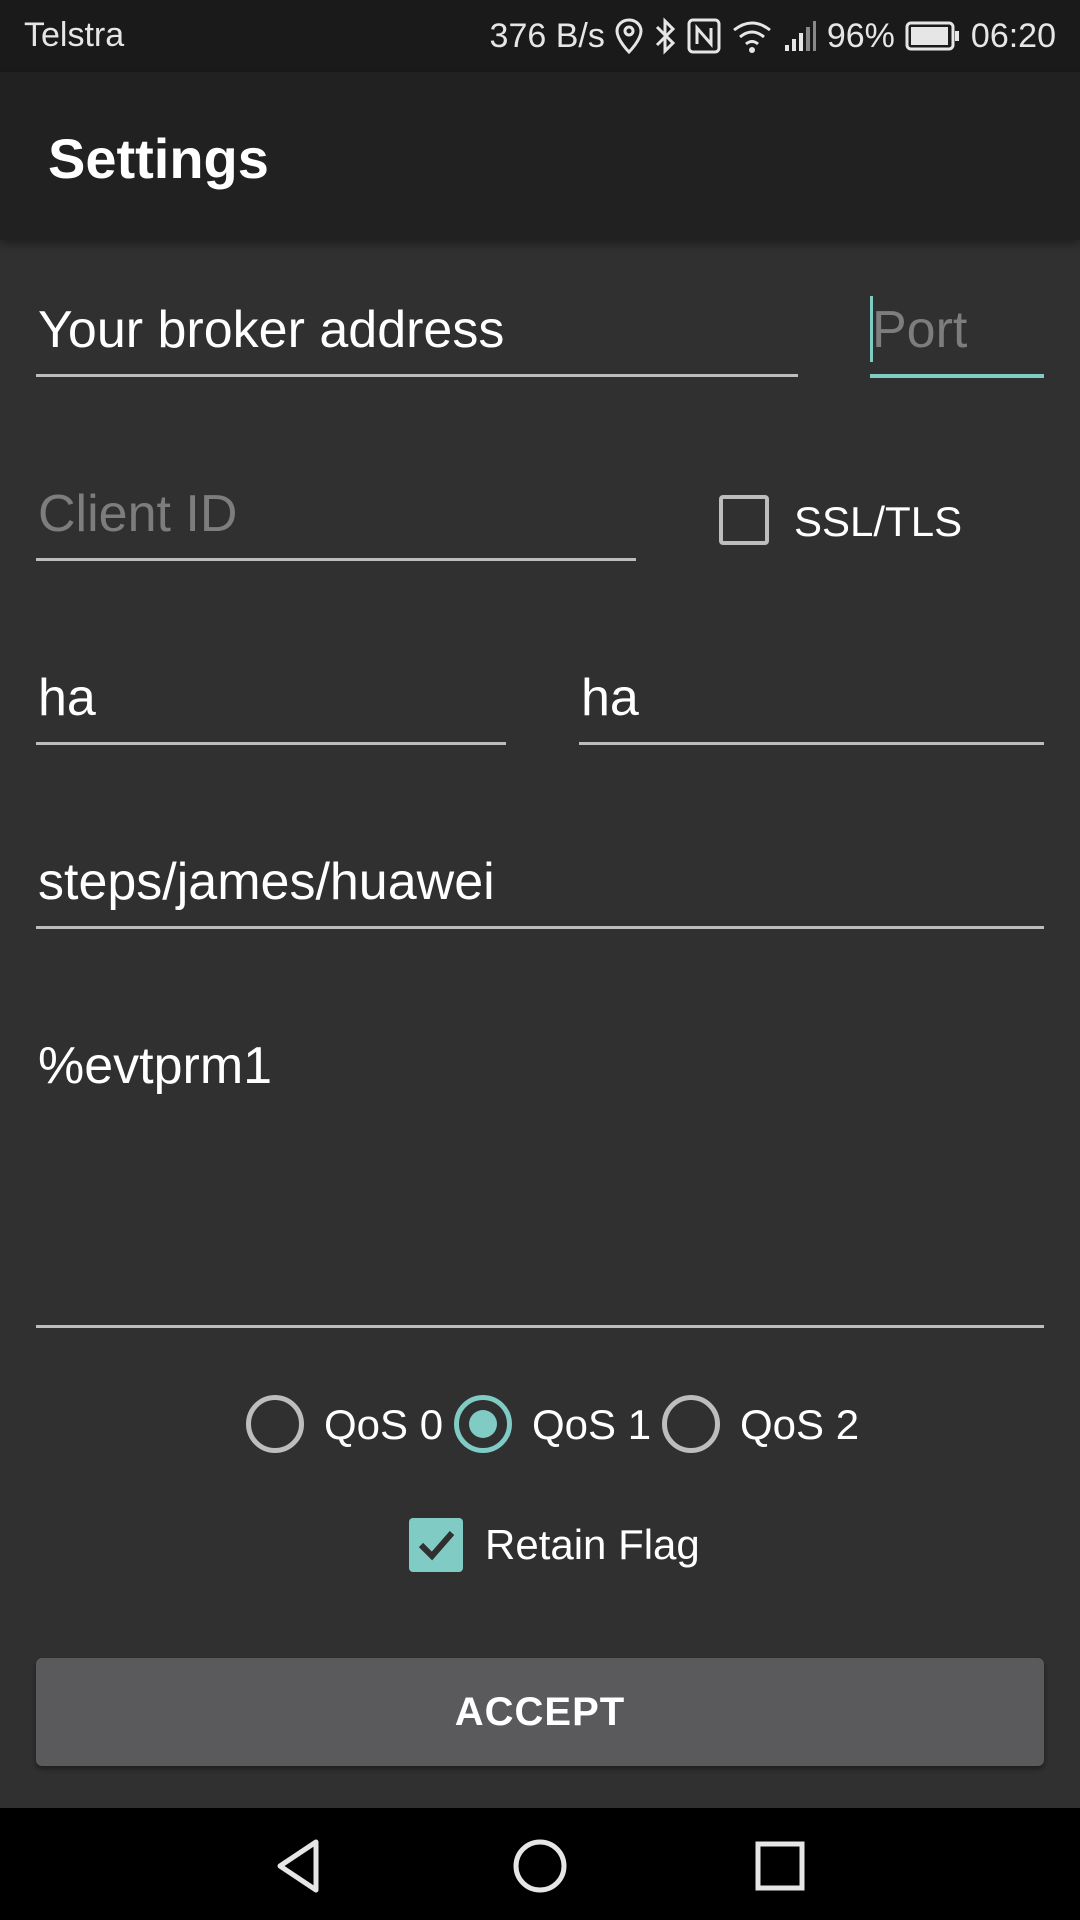 The width and height of the screenshot is (1080, 1920). Describe the element at coordinates (1013, 35) in the screenshot. I see `clock: 06:20` at that location.